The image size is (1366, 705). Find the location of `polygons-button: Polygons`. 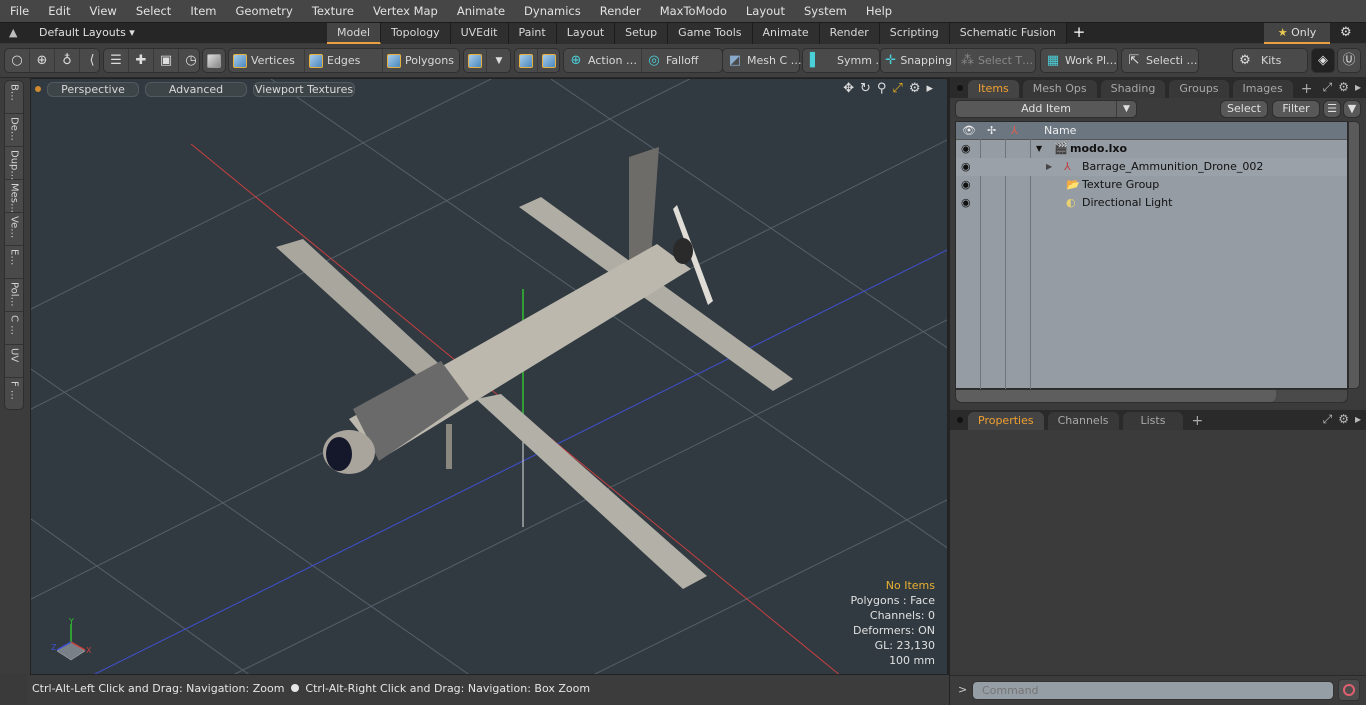

polygons-button: Polygons is located at coordinates (421, 60).